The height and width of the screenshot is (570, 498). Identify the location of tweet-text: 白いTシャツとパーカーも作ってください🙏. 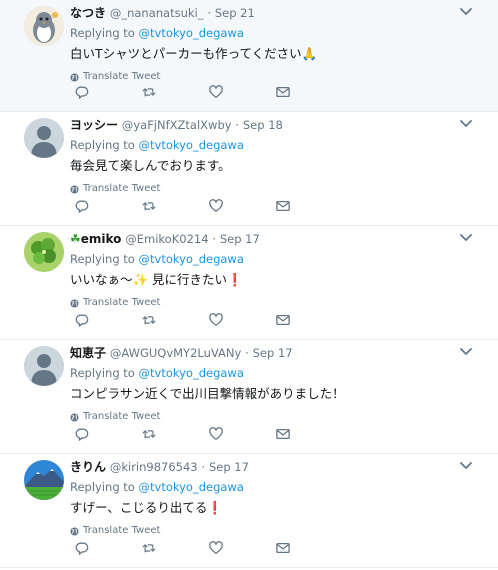
(194, 53).